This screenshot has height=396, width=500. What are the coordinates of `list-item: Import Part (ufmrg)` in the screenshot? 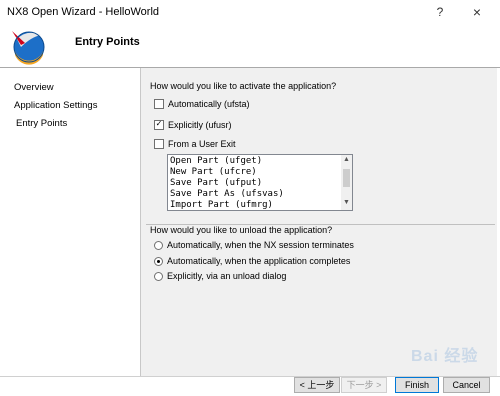 It's located at (221, 205).